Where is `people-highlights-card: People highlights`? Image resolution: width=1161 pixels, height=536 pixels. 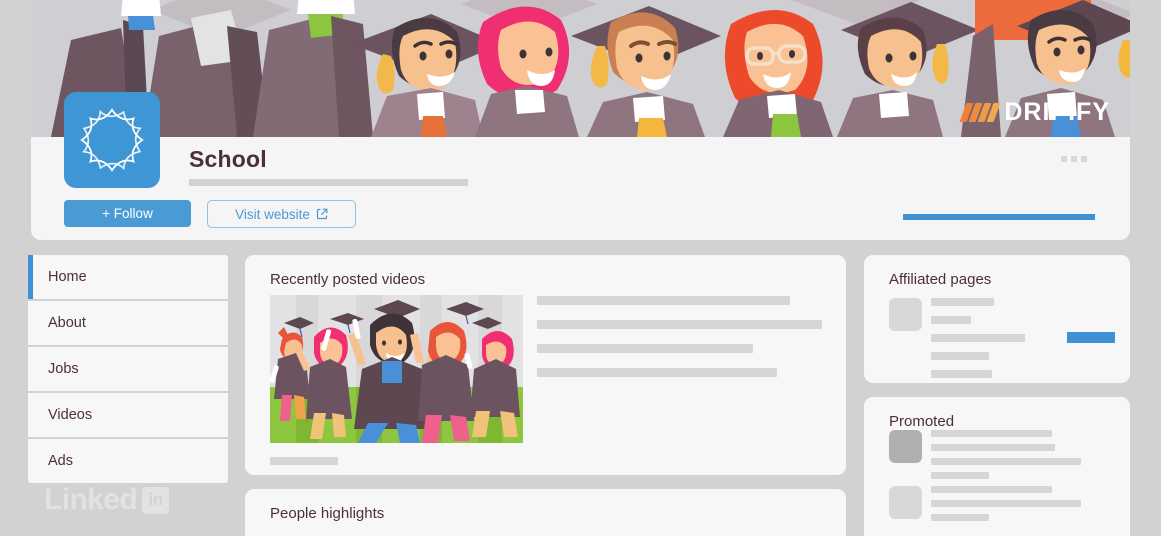 people-highlights-card: People highlights is located at coordinates (545, 512).